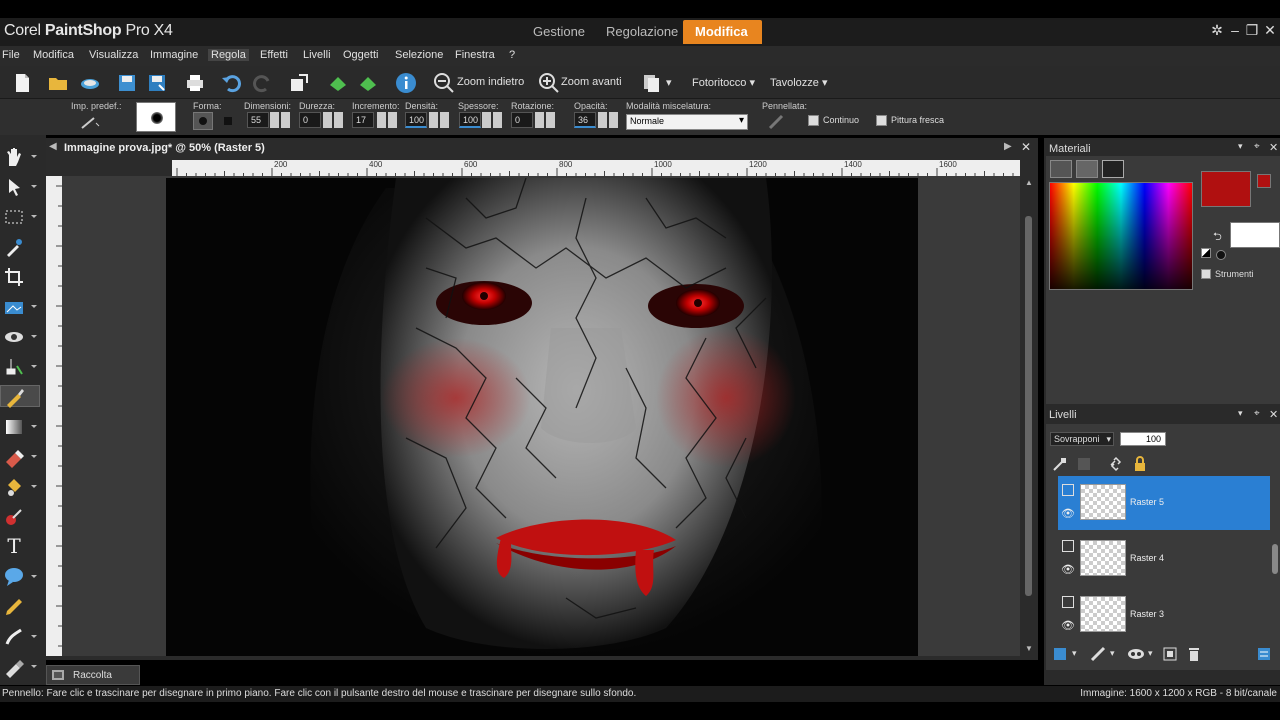 The image size is (1280, 720). I want to click on fill-tool-icon, so click(14, 487).